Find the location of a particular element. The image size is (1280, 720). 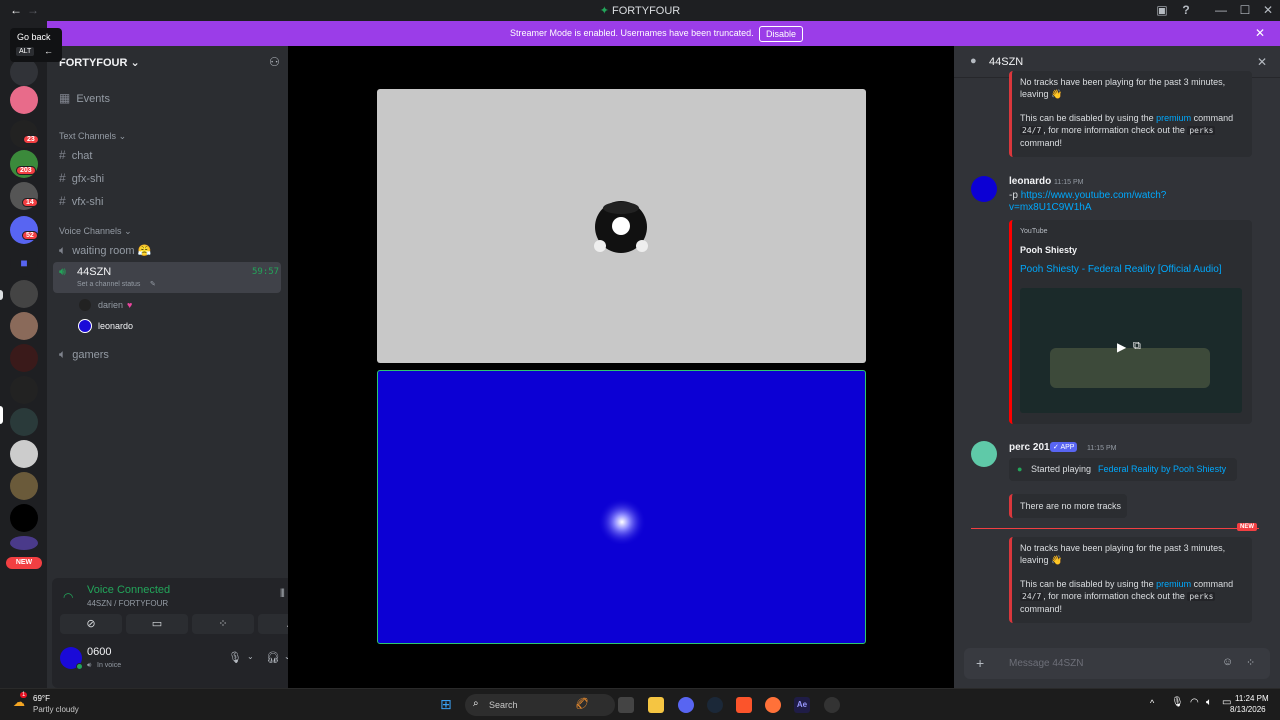

tooltip-text: Go back is located at coordinates (34, 37).